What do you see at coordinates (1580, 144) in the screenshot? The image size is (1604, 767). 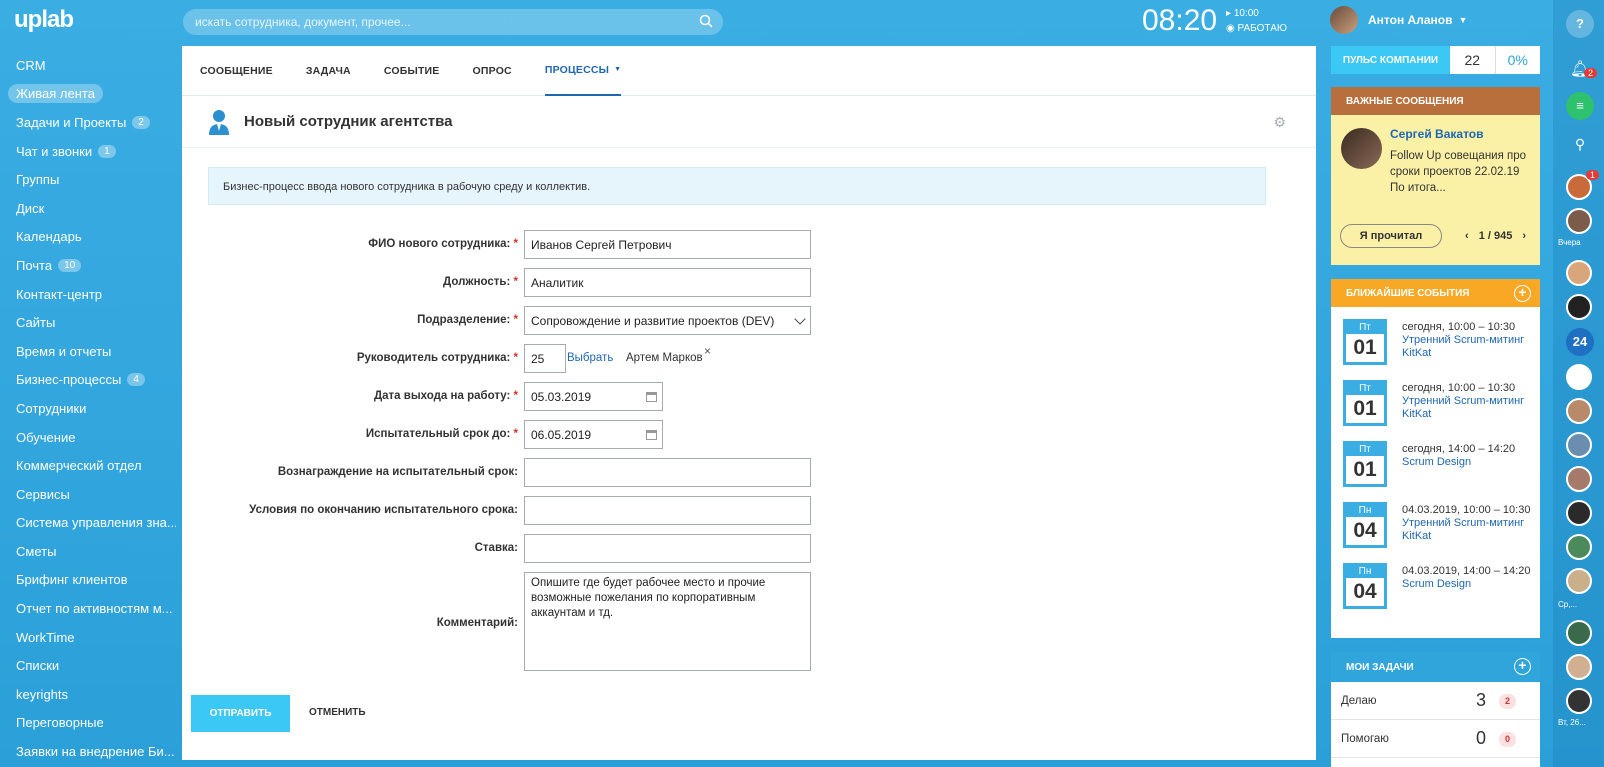 I see `search-icon: ⚲` at bounding box center [1580, 144].